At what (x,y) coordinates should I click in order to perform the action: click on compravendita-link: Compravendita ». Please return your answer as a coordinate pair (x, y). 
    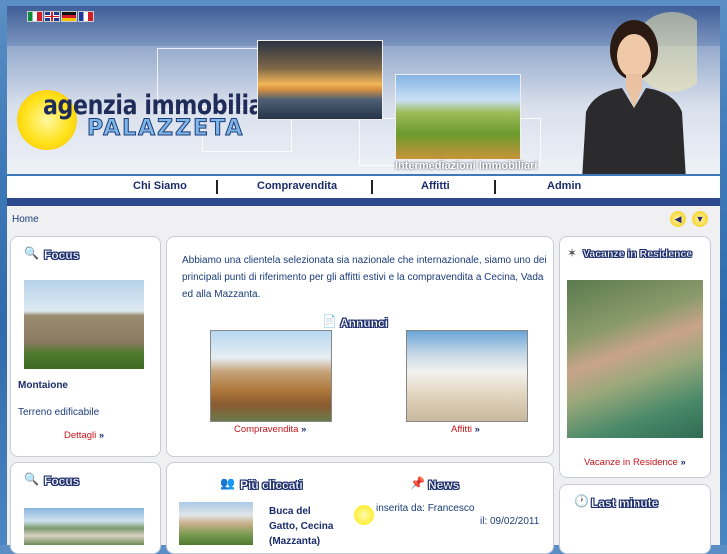
    Looking at the image, I should click on (270, 429).